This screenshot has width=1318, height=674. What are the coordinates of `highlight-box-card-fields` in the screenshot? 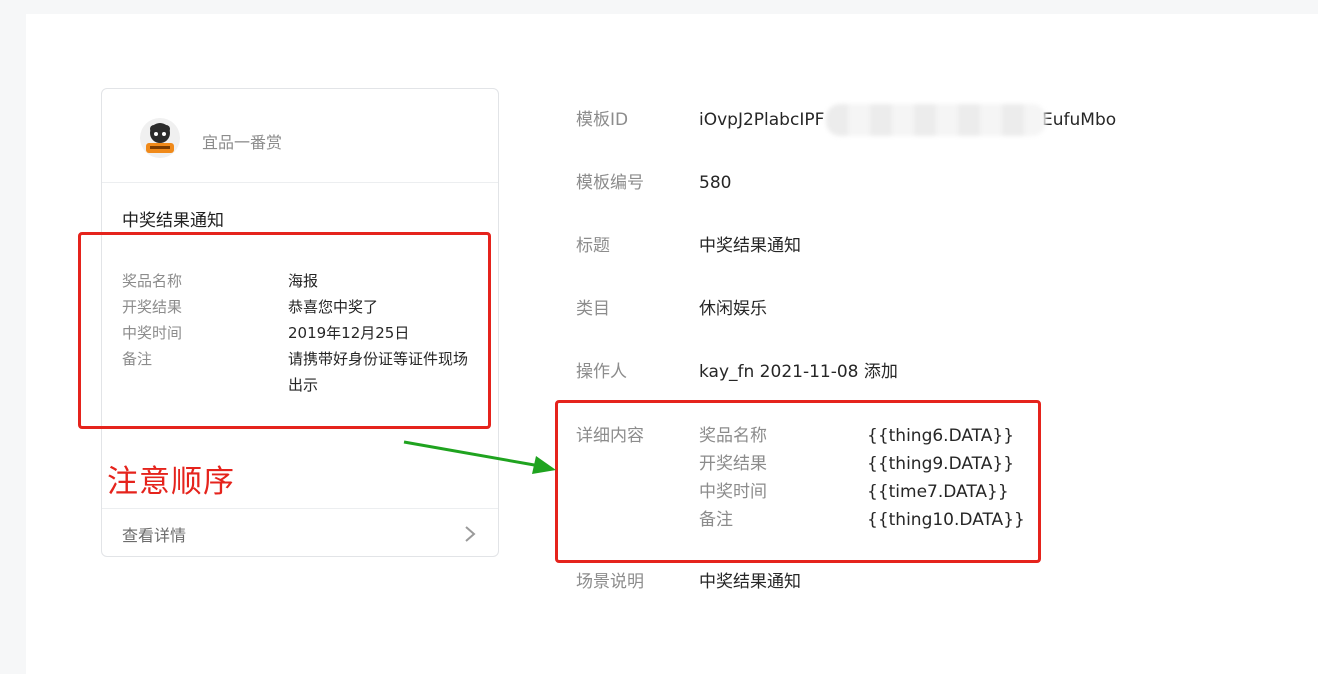 It's located at (284, 330).